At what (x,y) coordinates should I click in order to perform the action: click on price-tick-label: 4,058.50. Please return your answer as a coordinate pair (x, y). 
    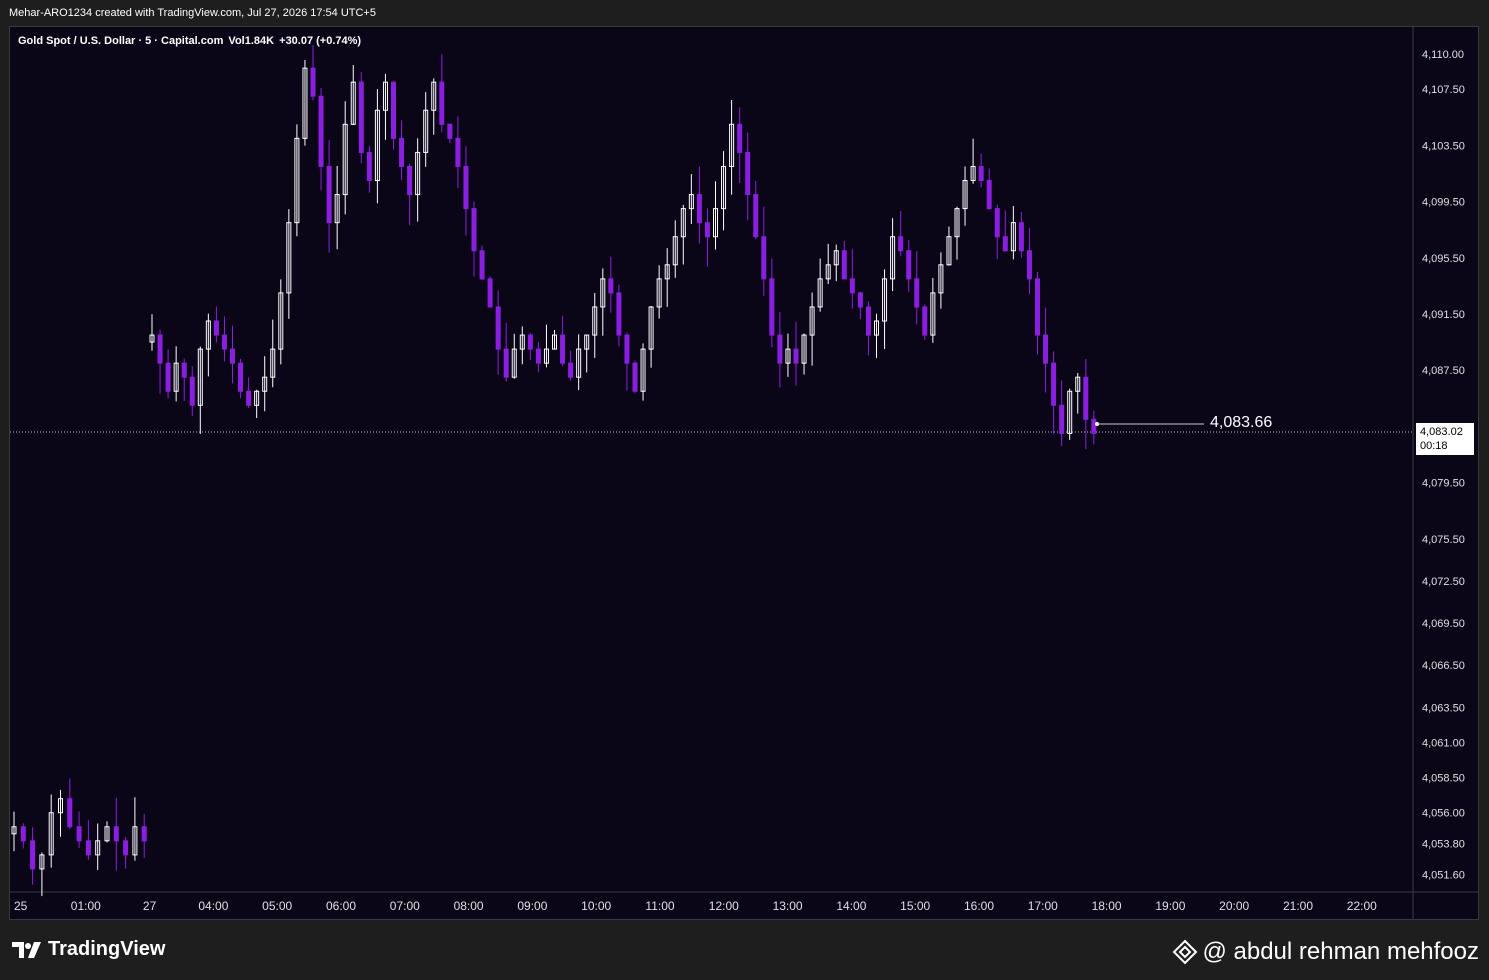
    Looking at the image, I should click on (1443, 779).